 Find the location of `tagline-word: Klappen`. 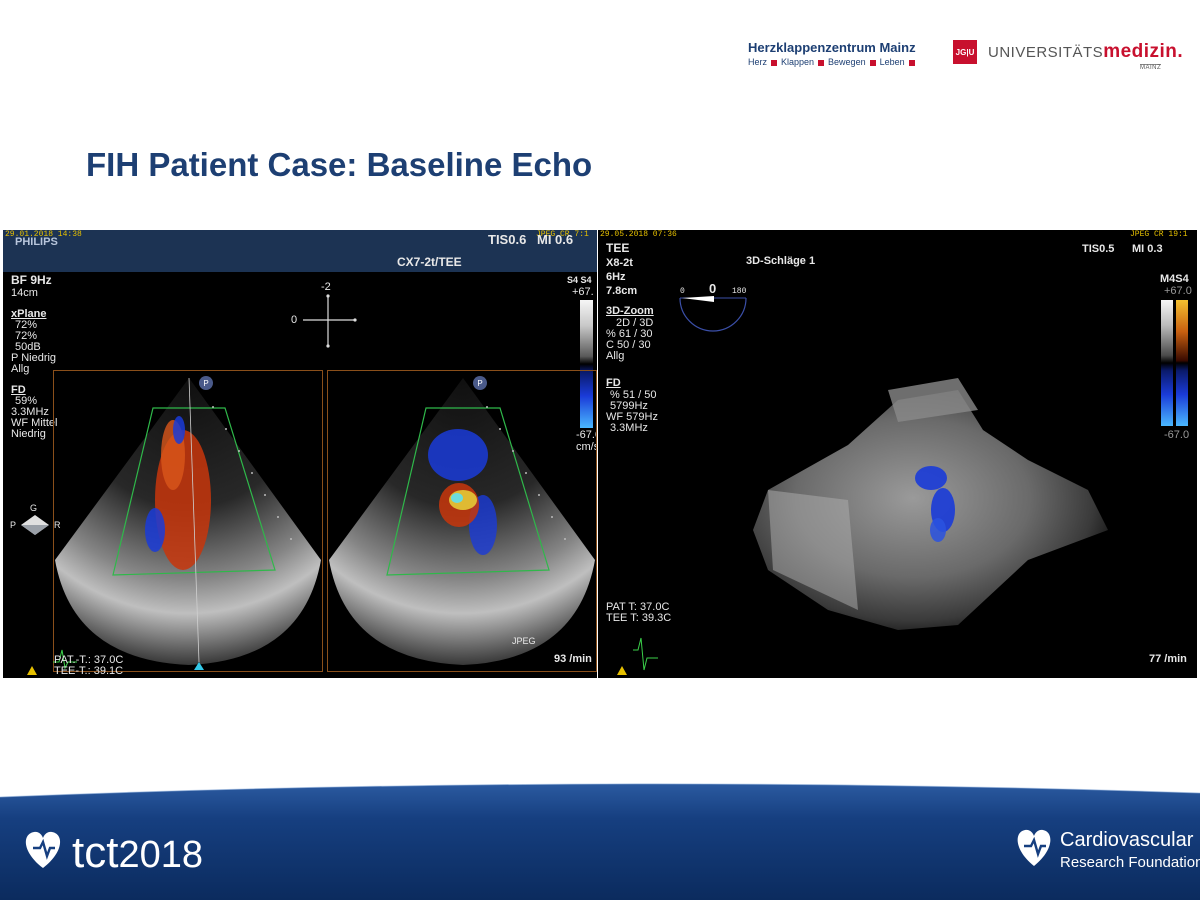

tagline-word: Klappen is located at coordinates (798, 62).